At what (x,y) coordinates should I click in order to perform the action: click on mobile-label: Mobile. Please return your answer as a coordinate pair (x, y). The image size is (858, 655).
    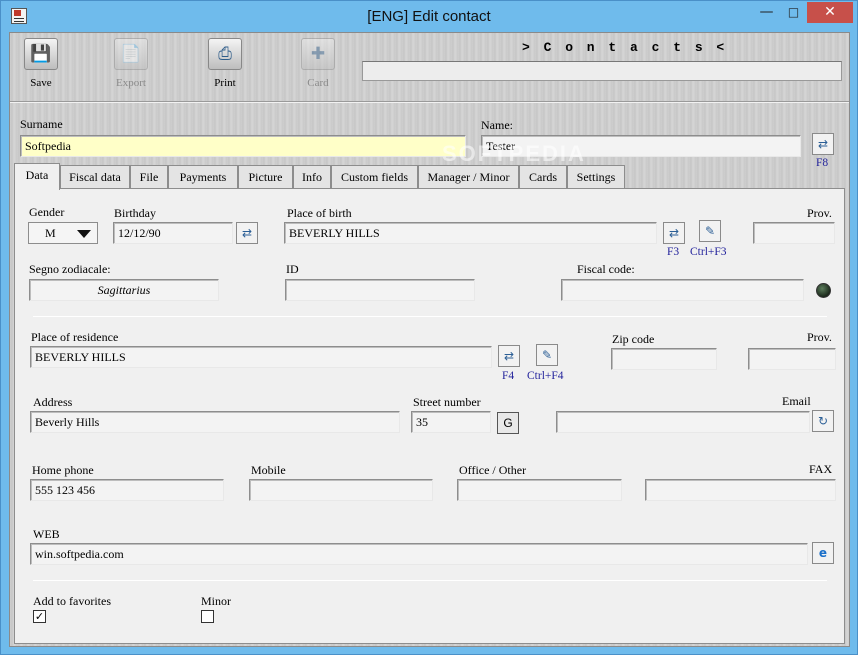
    Looking at the image, I should click on (268, 470).